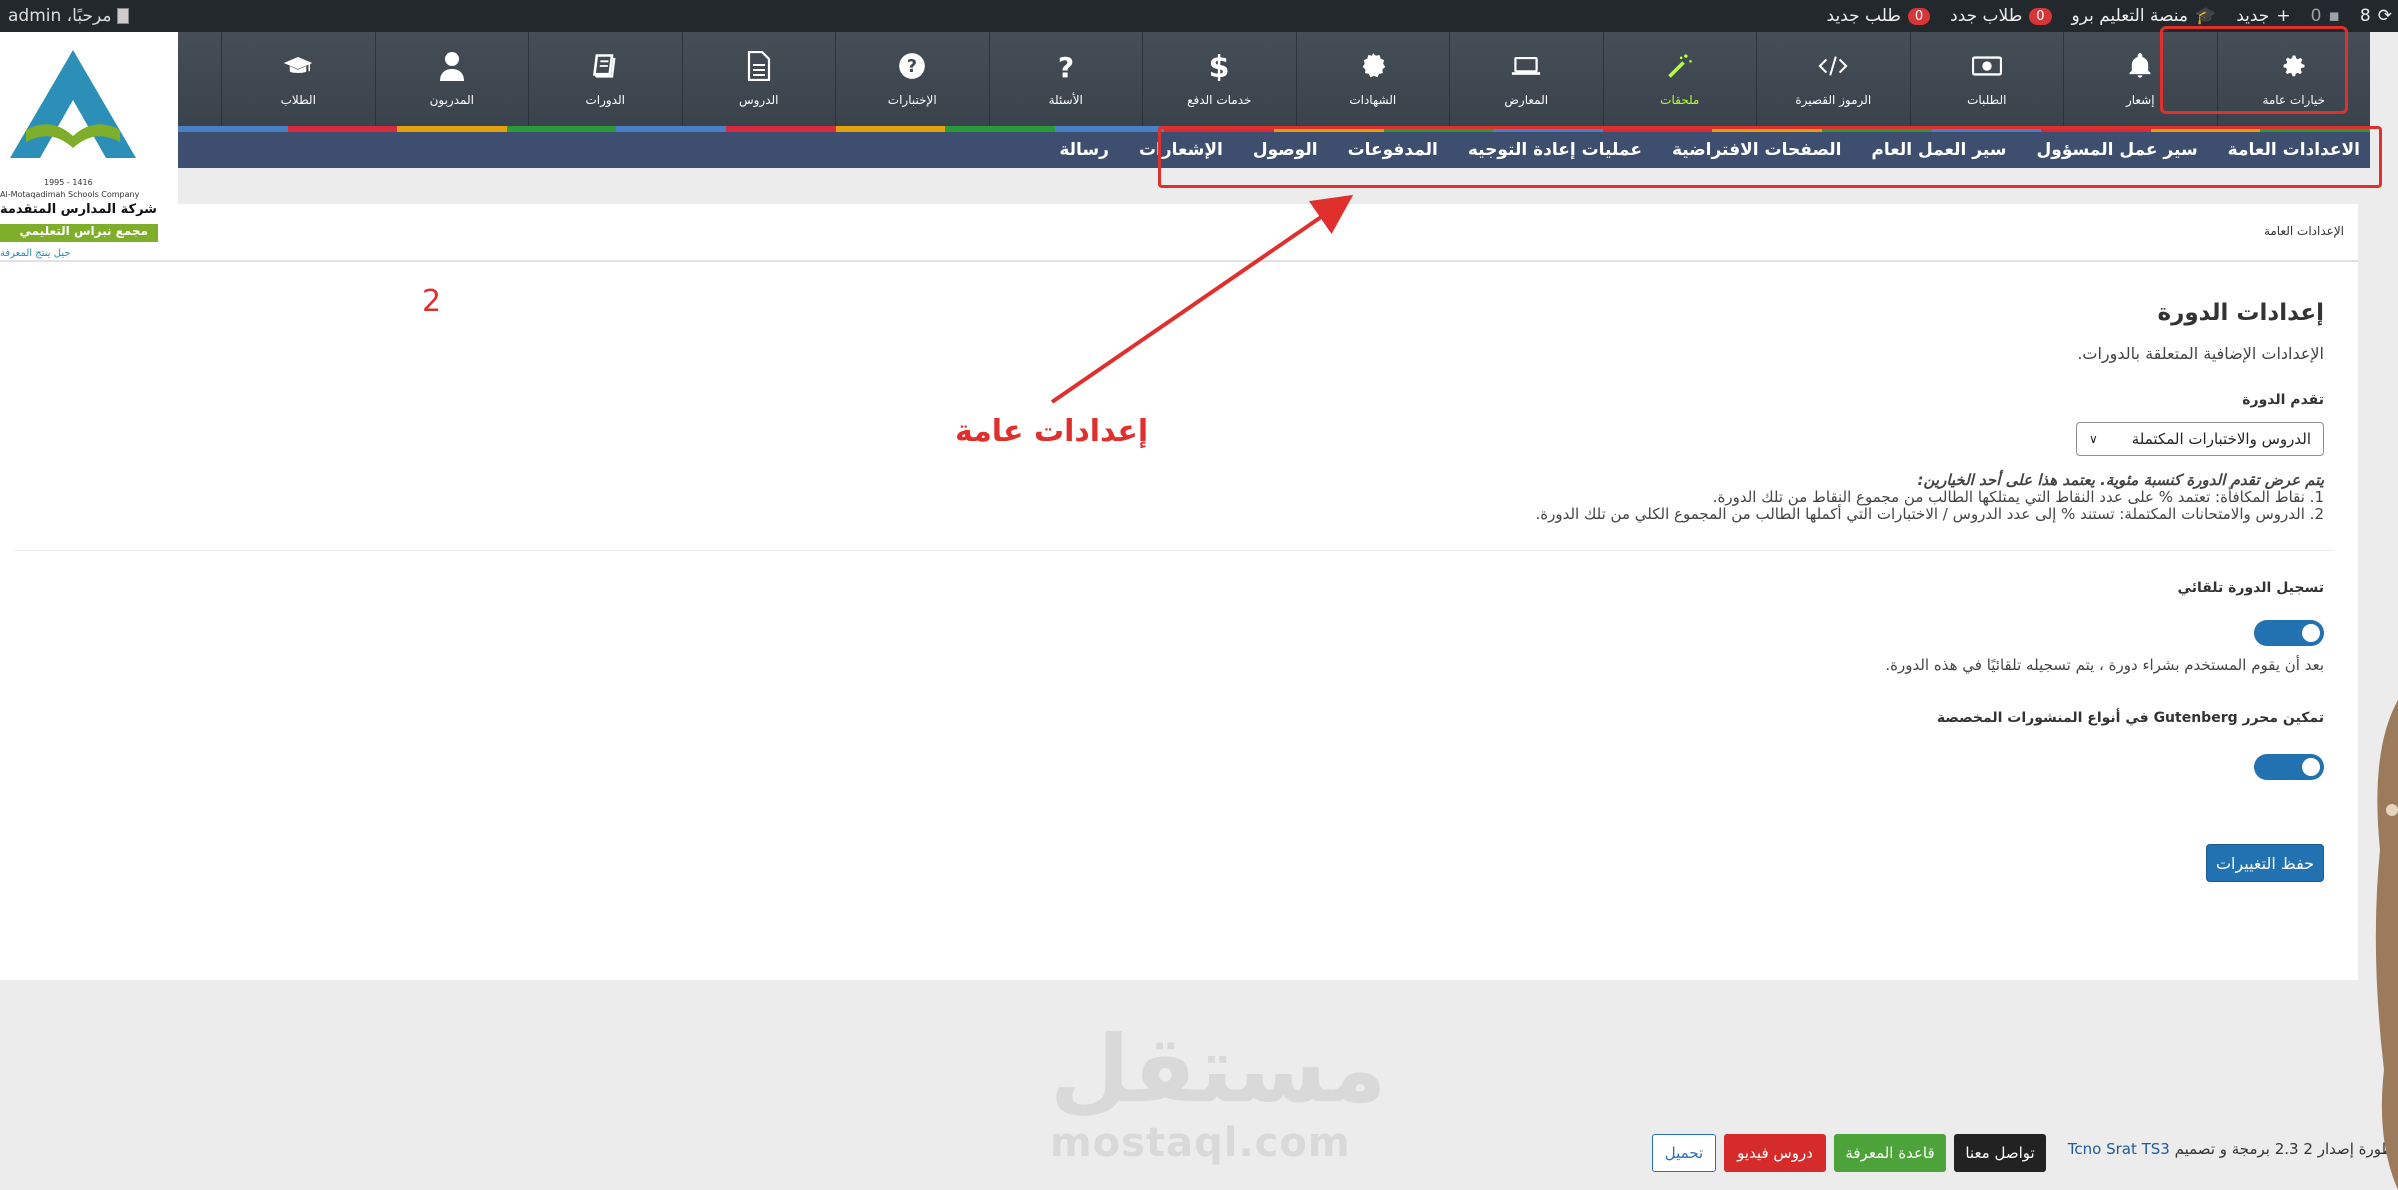  Describe the element at coordinates (2130, 16) in the screenshot. I see `site-name: منصة التعليم برو` at that location.